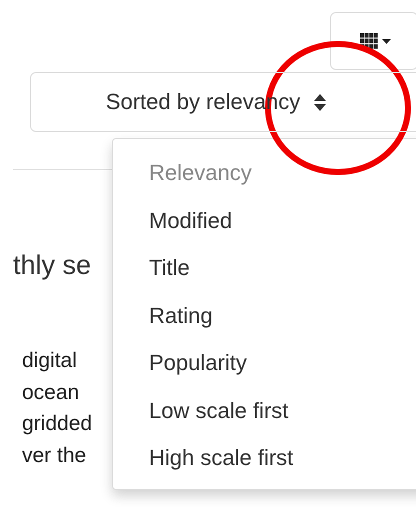 Image resolution: width=416 pixels, height=507 pixels. I want to click on sort-option: Relevancy, so click(264, 180).